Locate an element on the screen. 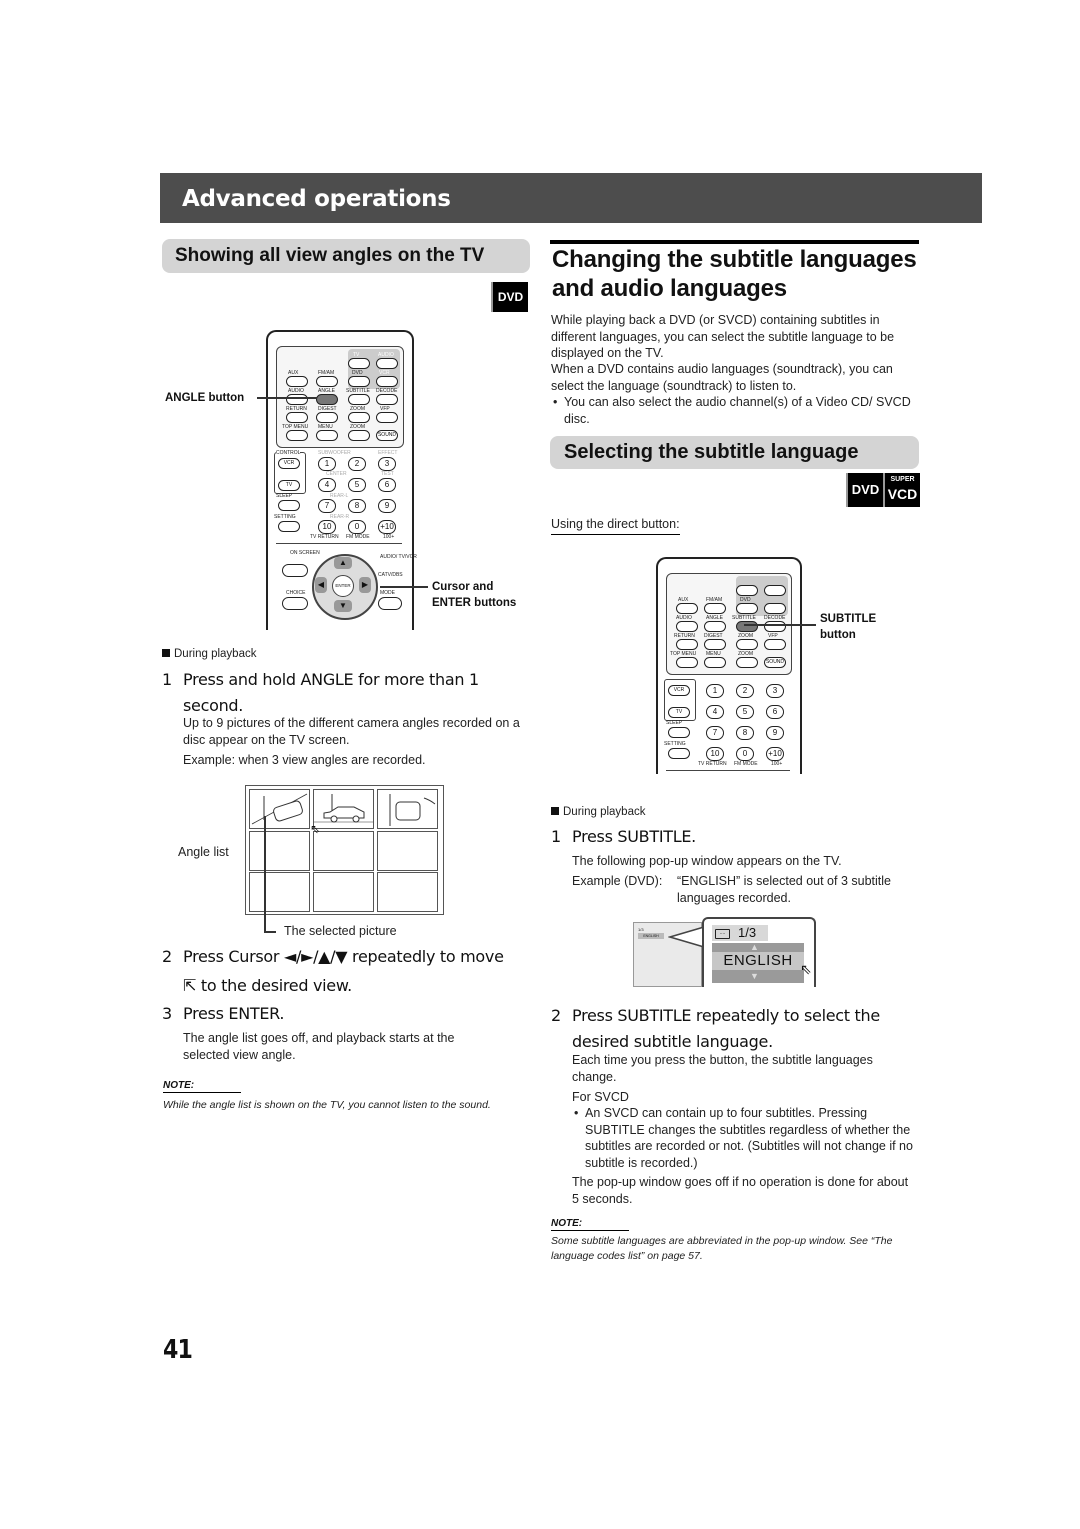 This screenshot has width=1080, height=1529. cursor-right-button: ▶ is located at coordinates (365, 585).